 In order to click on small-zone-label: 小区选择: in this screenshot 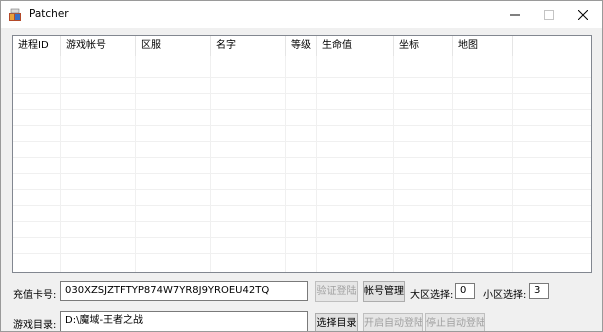, I will do `click(505, 295)`.